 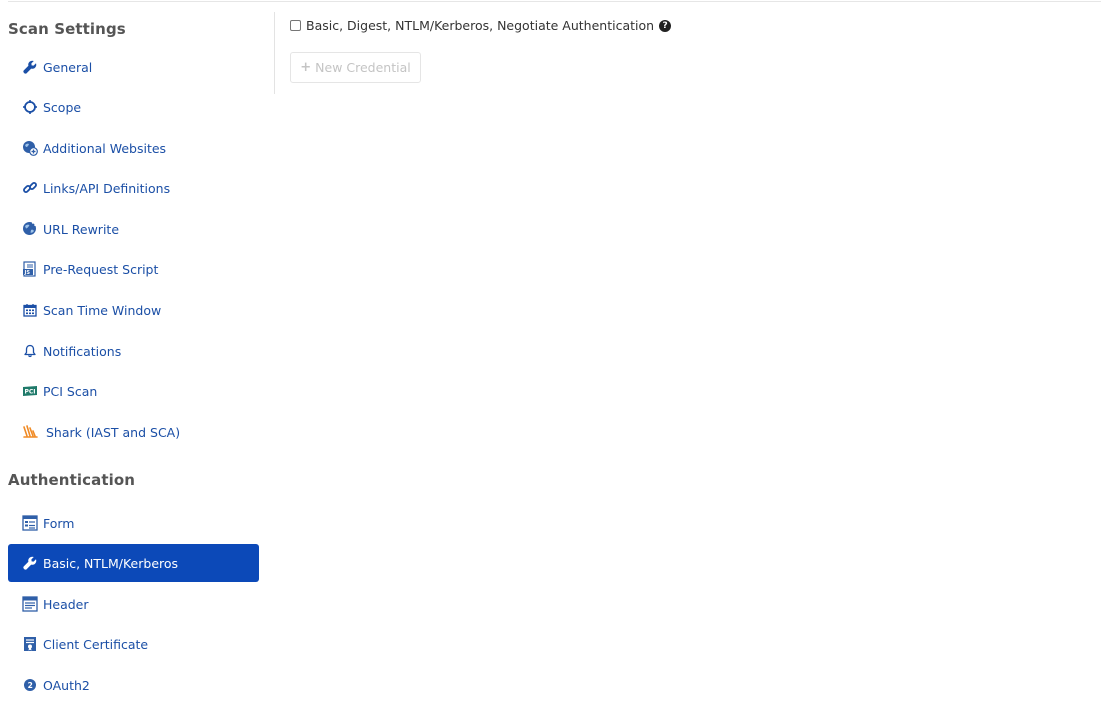 I want to click on sidebar-item-additional-websites: Additional Websites, so click(x=133, y=148).